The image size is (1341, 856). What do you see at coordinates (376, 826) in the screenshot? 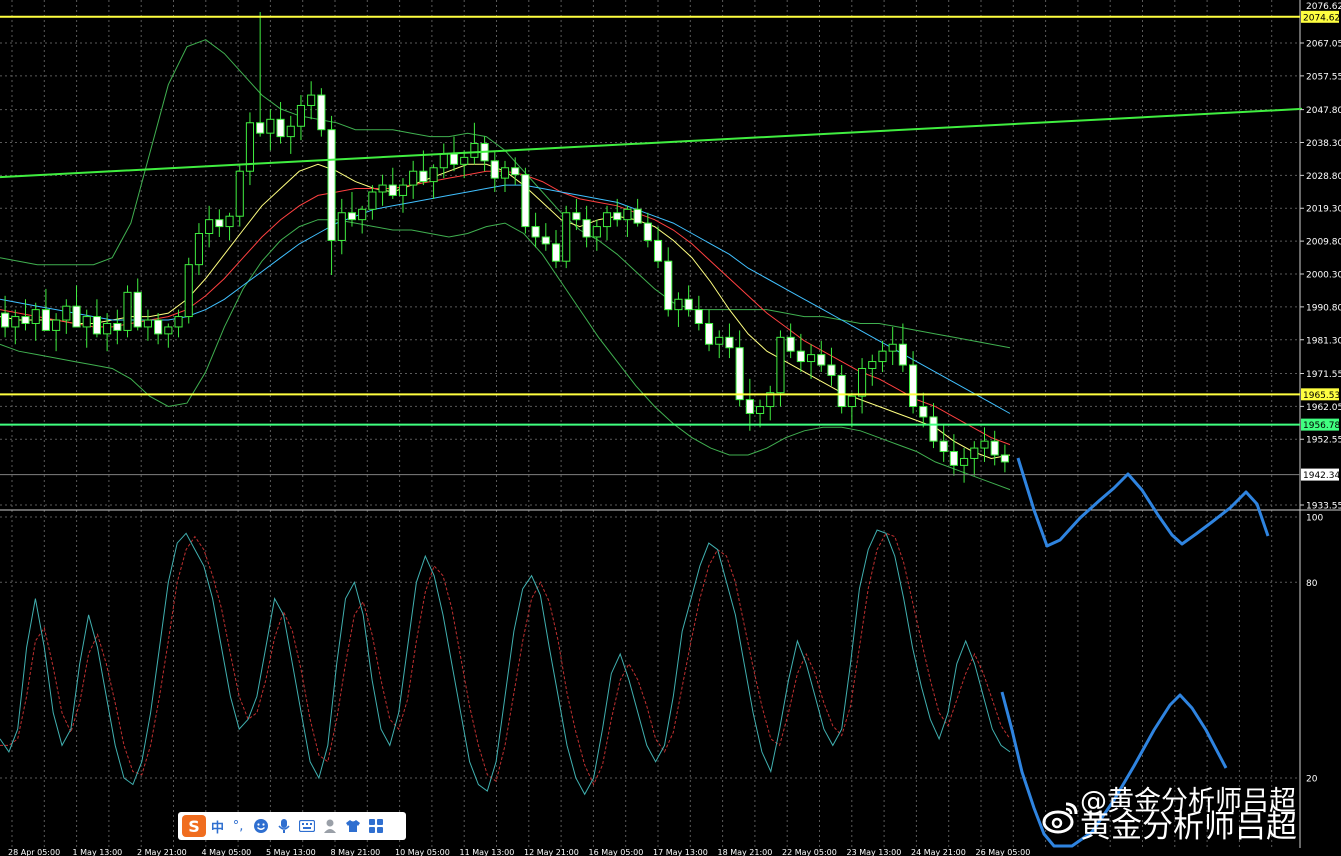
I see `apps-icon` at bounding box center [376, 826].